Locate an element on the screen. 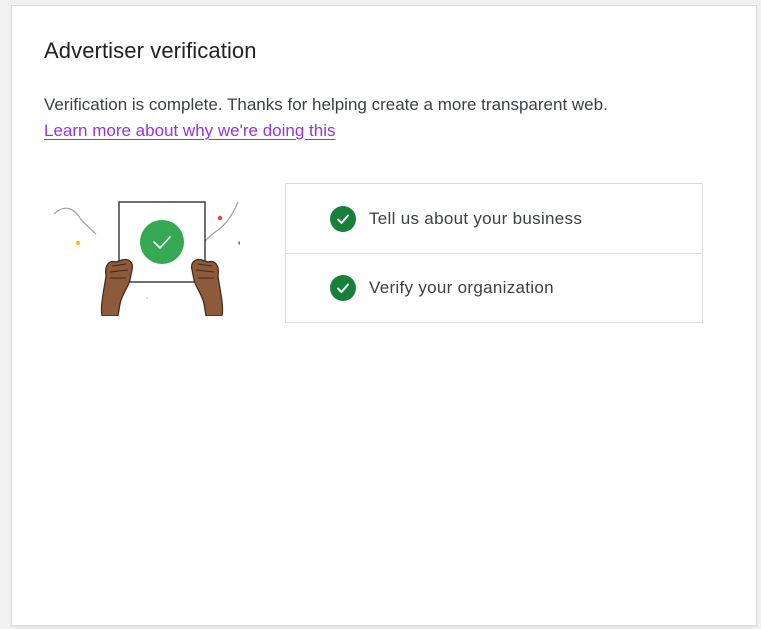 This screenshot has height=629, width=761. step-label: Tell us about your business is located at coordinates (476, 218).